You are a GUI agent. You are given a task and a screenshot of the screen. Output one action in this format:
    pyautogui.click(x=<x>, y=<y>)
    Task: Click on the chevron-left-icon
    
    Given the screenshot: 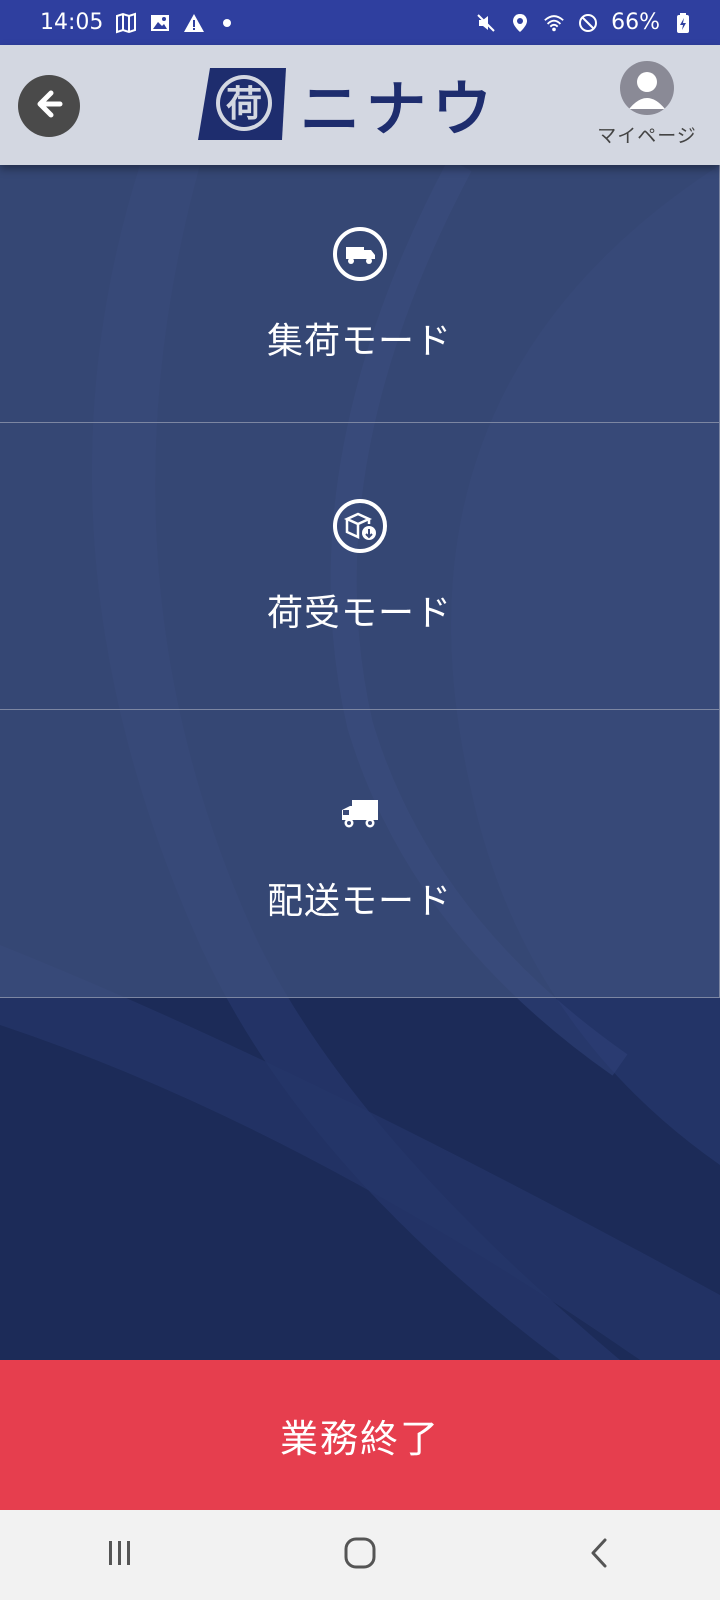 What is the action you would take?
    pyautogui.click(x=600, y=1555)
    